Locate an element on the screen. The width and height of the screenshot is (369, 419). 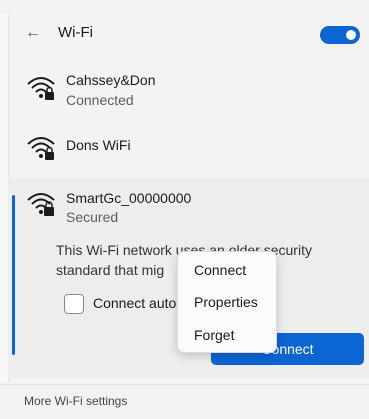
back-arrow-icon: ← is located at coordinates (33, 33).